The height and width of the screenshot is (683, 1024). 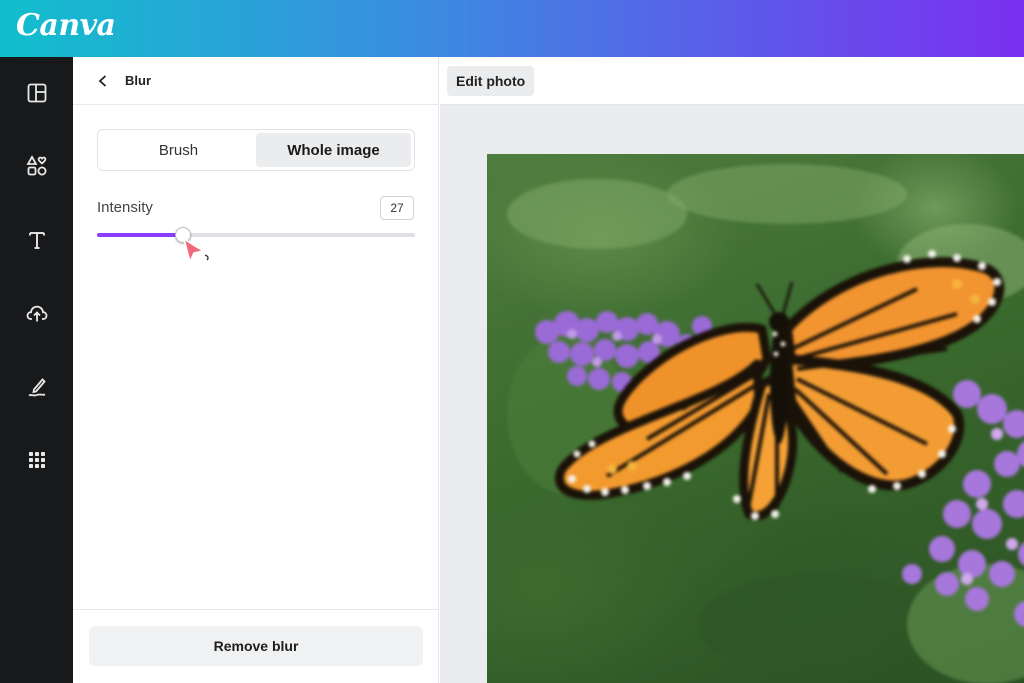 I want to click on apps-grid-icon, so click(x=36, y=460).